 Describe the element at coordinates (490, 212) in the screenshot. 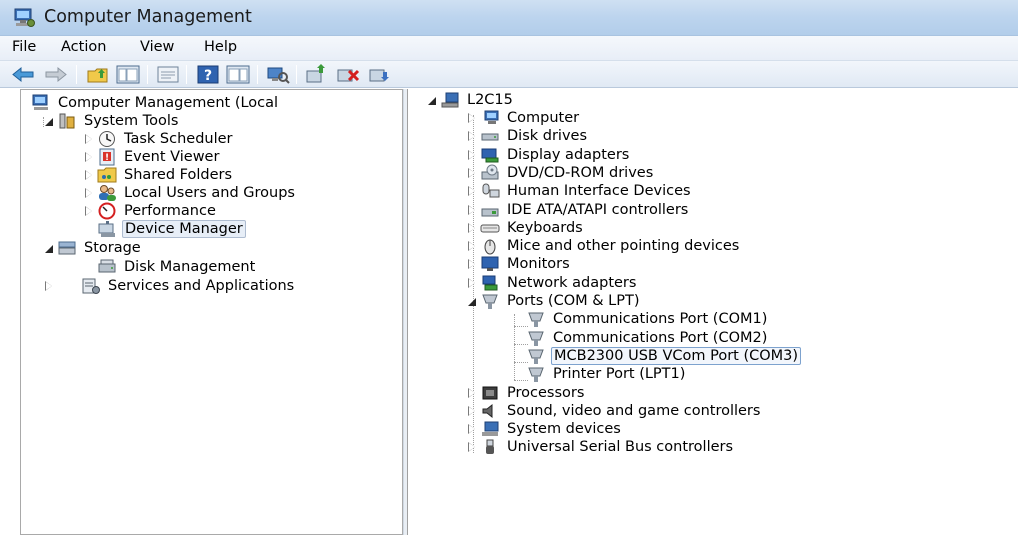

I see `ide-controller-icon` at that location.